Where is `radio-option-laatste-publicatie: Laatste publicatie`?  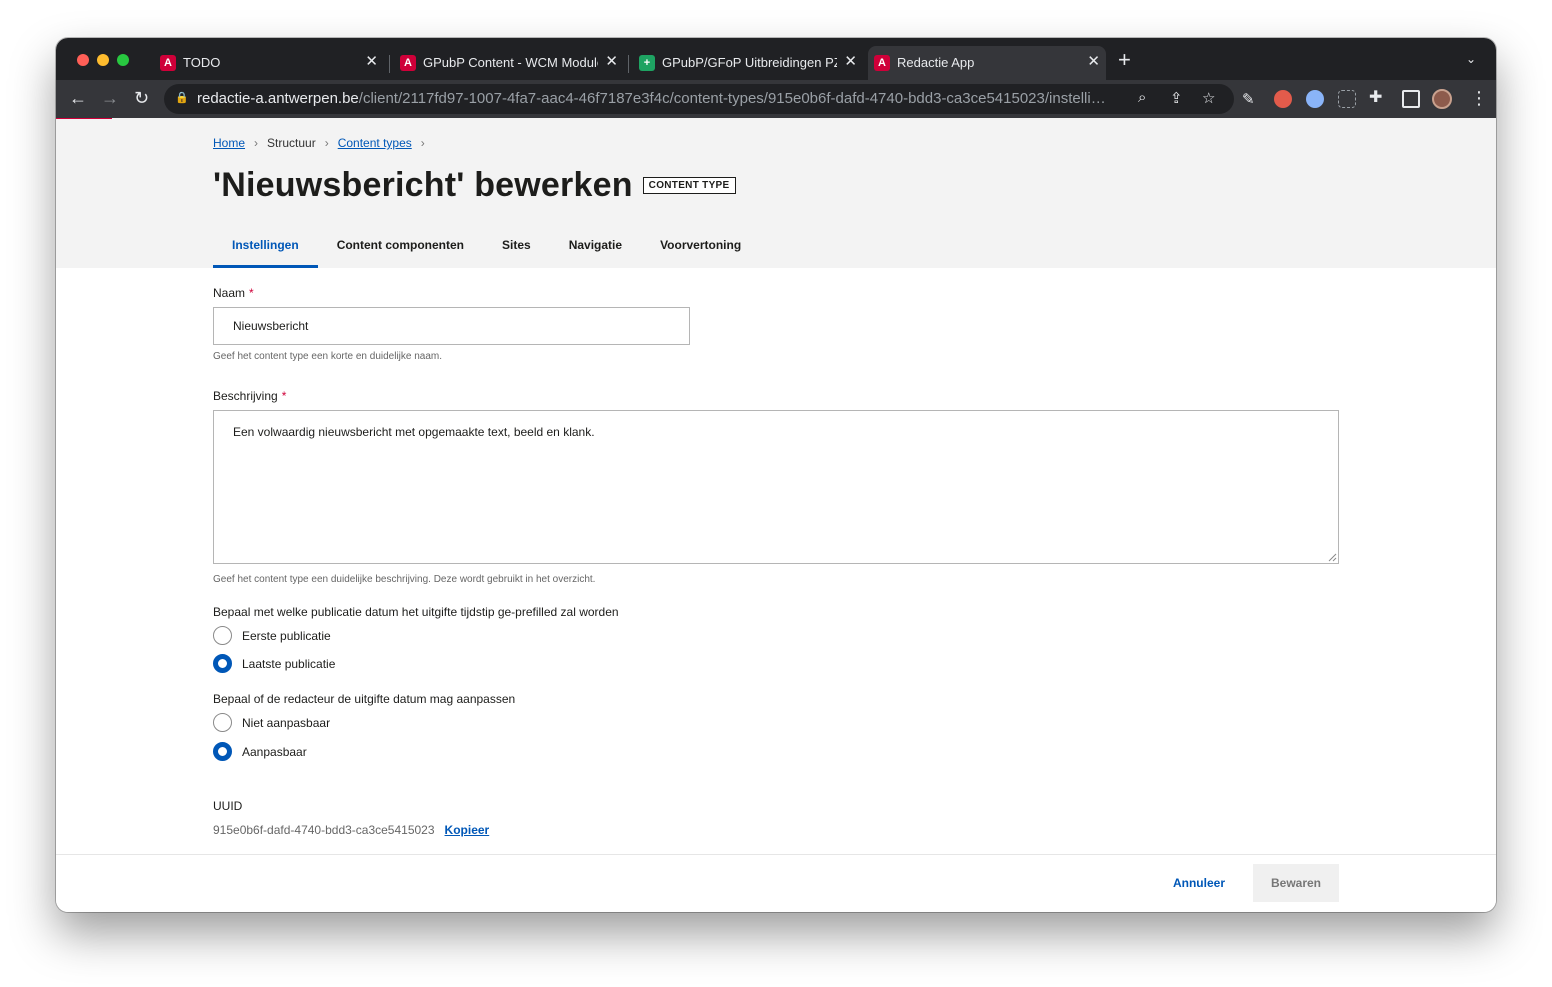
radio-option-laatste-publicatie: Laatste publicatie is located at coordinates (274, 663).